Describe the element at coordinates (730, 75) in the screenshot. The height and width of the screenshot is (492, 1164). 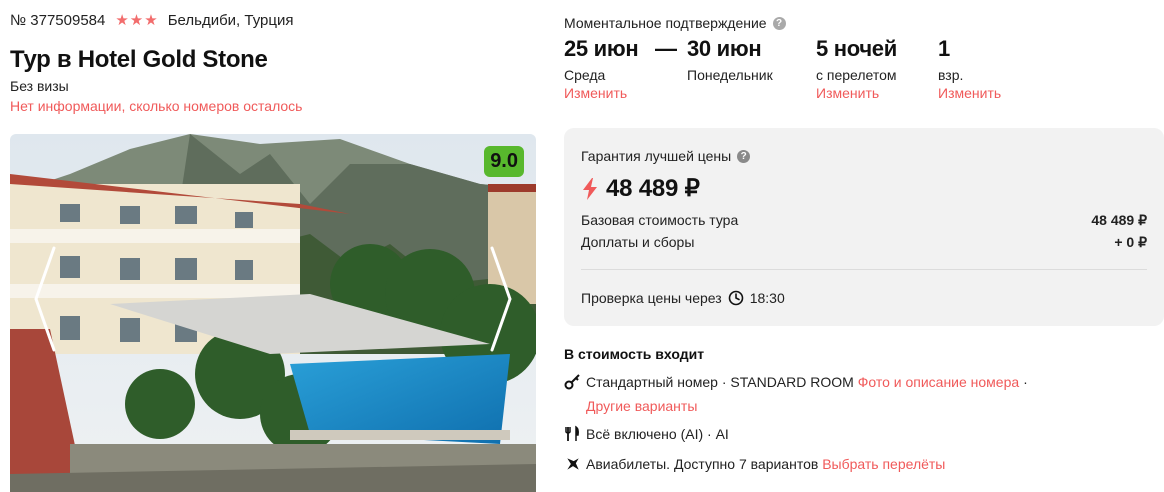
I see `date-to-weekday: Понедельник` at that location.